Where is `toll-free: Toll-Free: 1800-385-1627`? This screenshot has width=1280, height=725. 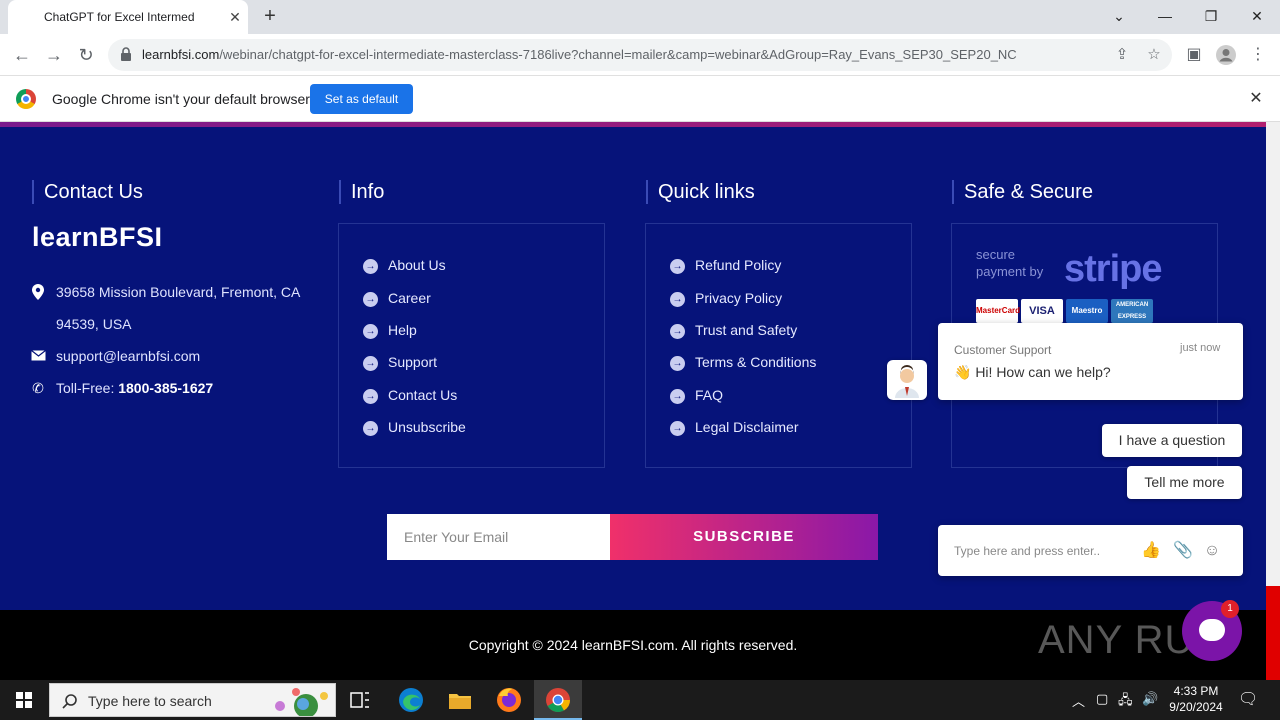 toll-free: Toll-Free: 1800-385-1627 is located at coordinates (135, 388).